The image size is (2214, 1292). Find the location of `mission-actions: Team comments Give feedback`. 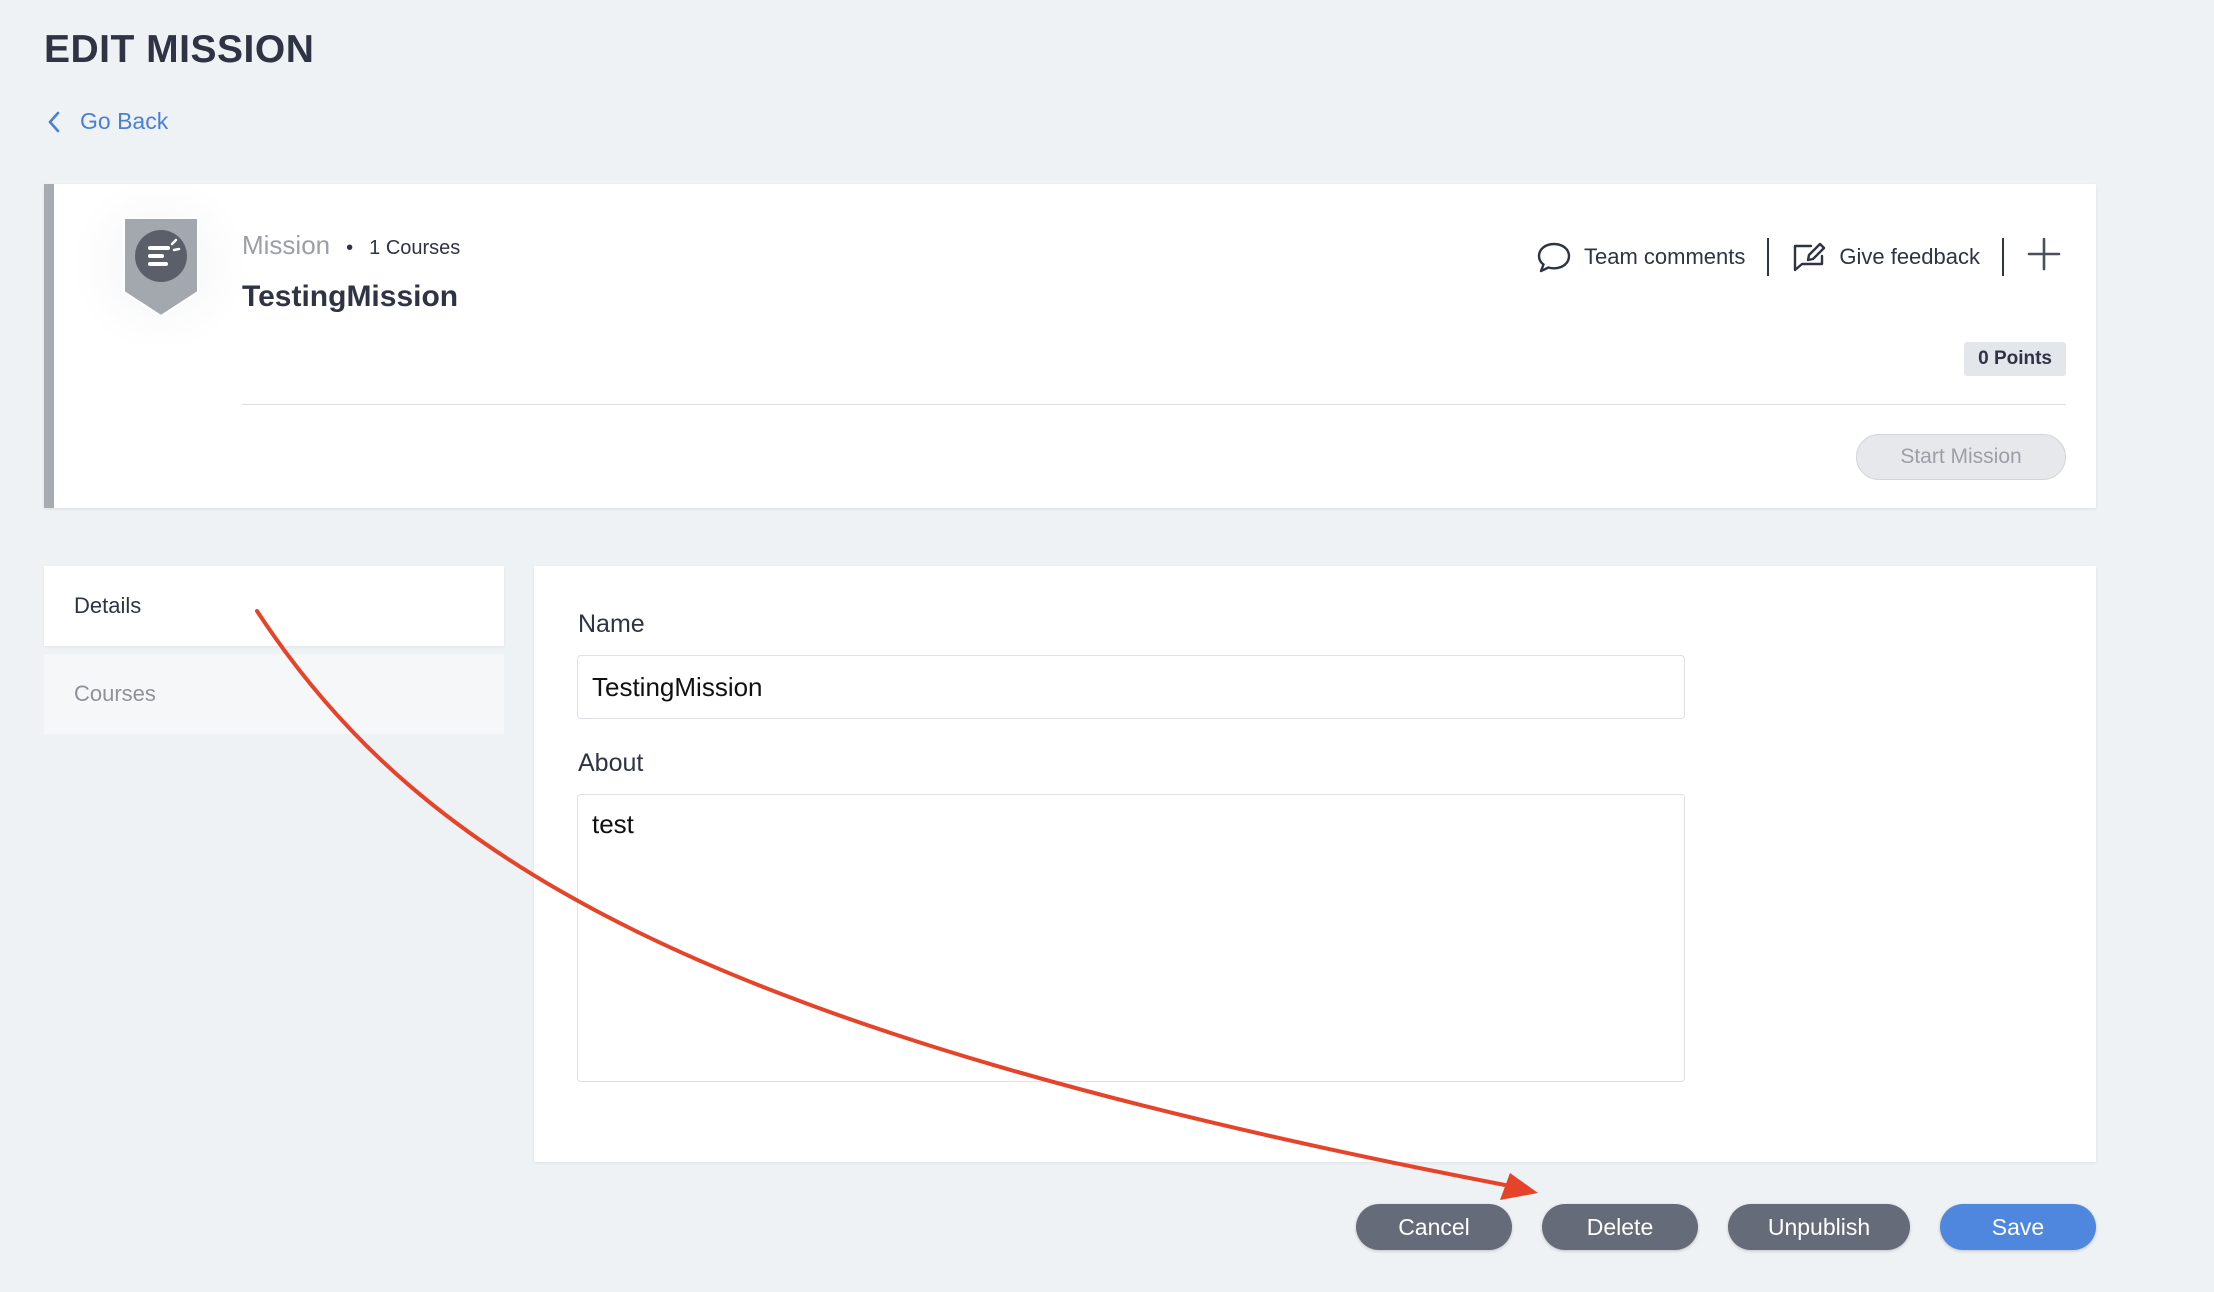

mission-actions: Team comments Give feedback is located at coordinates (1788, 256).